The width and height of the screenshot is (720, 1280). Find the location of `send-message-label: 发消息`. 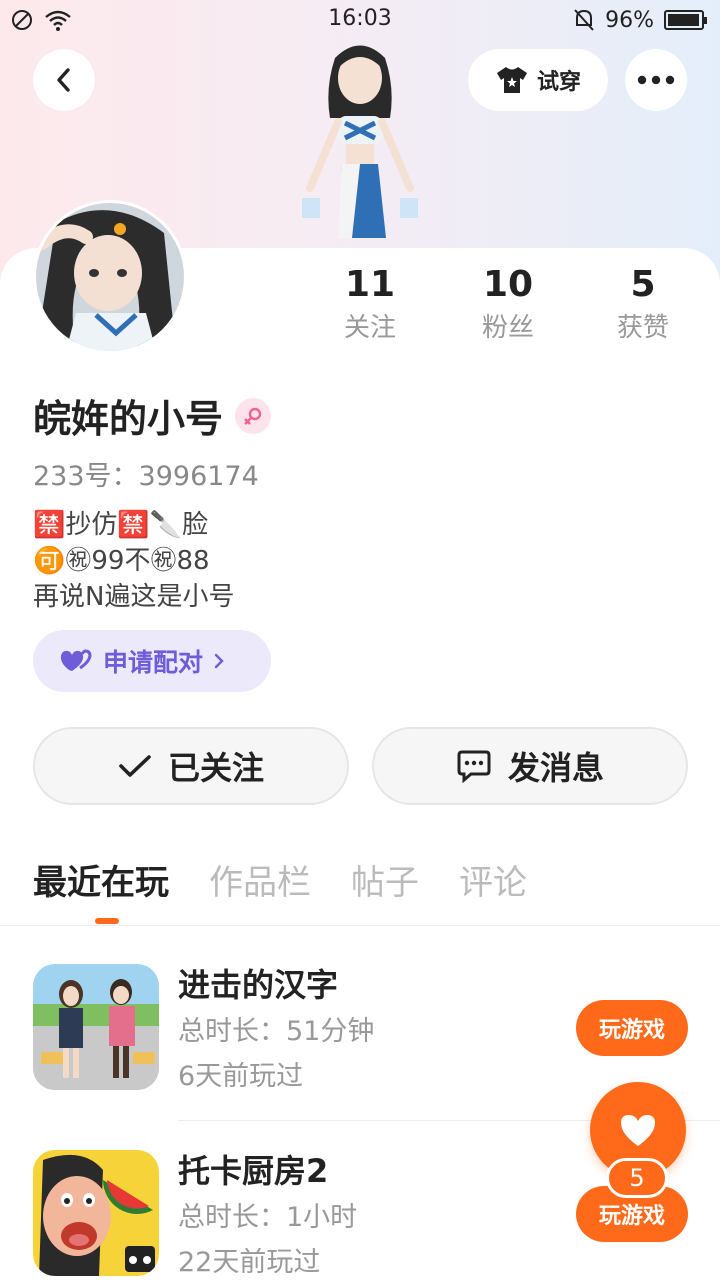

send-message-label: 发消息 is located at coordinates (555, 768).